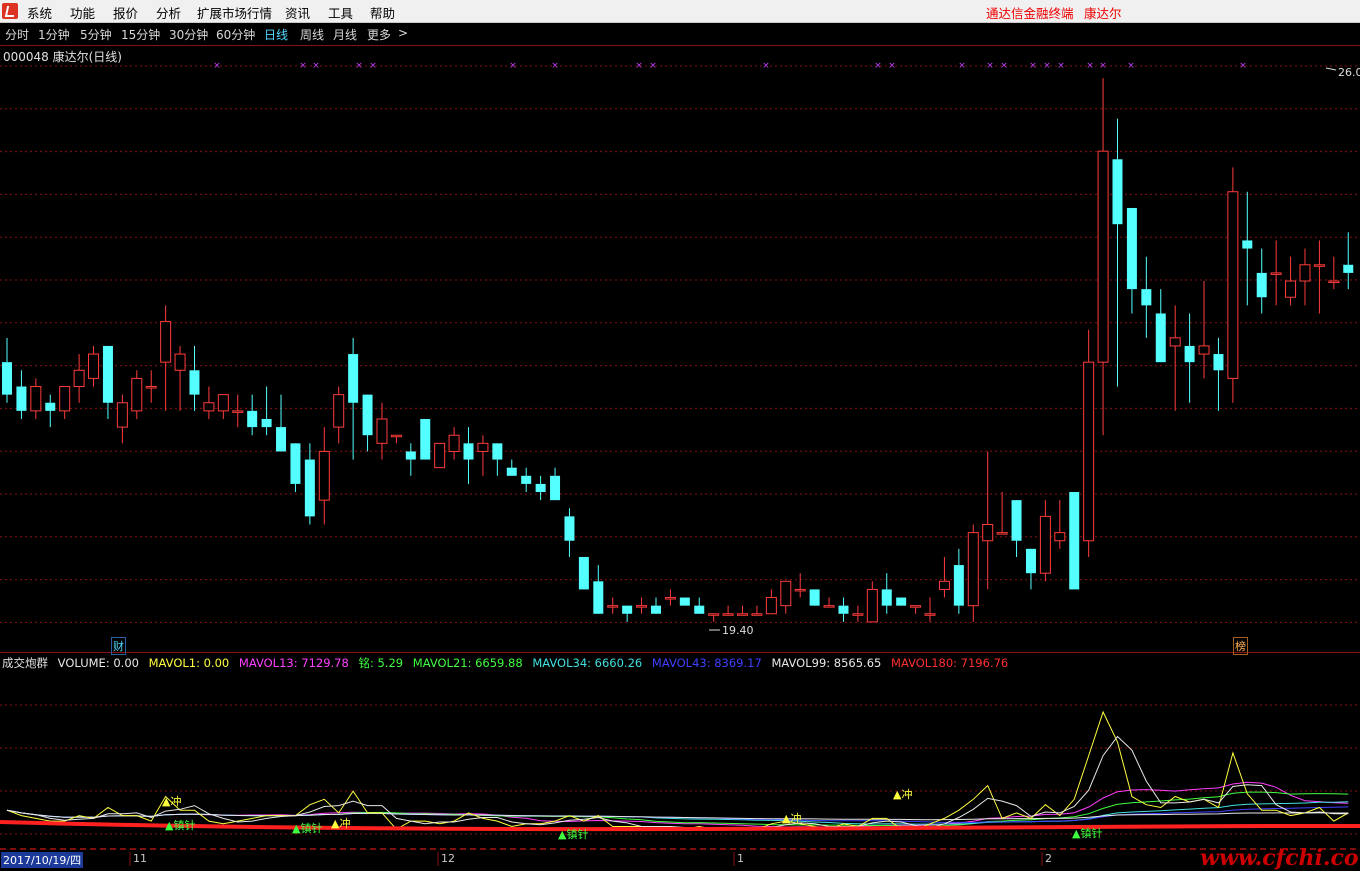 Image resolution: width=1360 pixels, height=871 pixels. Describe the element at coordinates (1280, 858) in the screenshot. I see `watermark: www.cfchi.com` at that location.